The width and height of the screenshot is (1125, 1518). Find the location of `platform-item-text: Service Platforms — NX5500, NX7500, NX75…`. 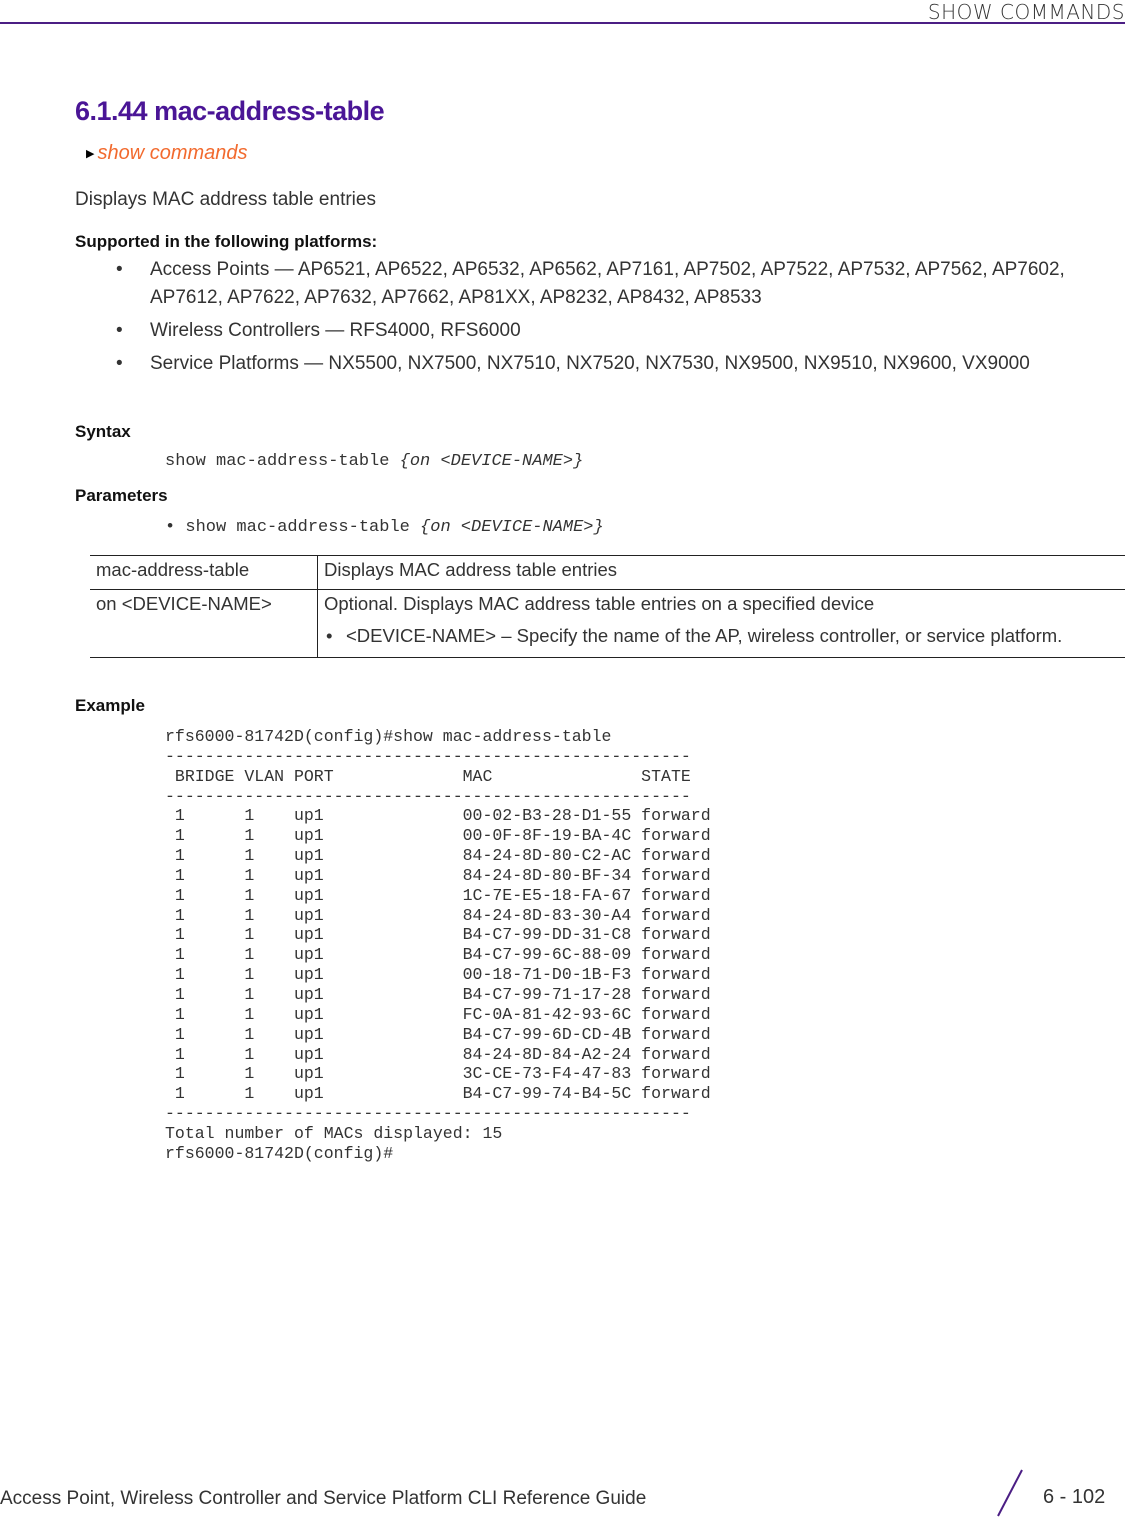

platform-item-text: Service Platforms — NX5500, NX7500, NX75… is located at coordinates (590, 363).